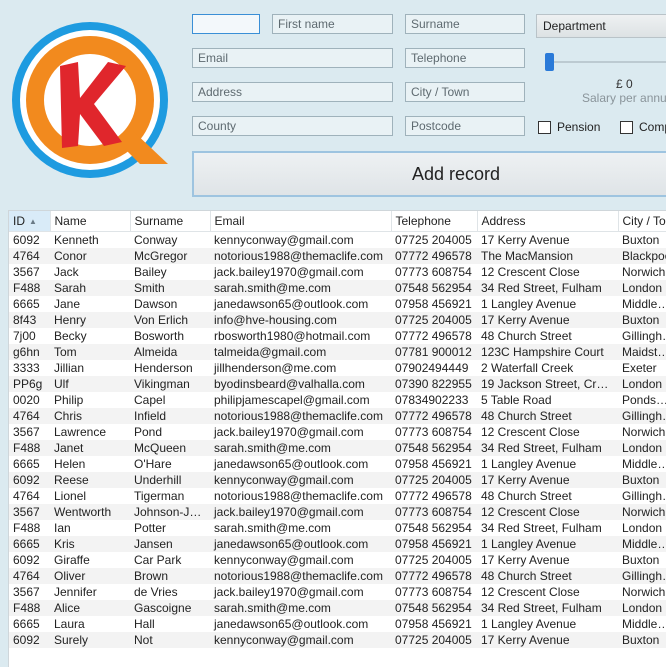 This screenshot has width=666, height=667. Describe the element at coordinates (70, 336) in the screenshot. I see `table-cell: Becky` at that location.